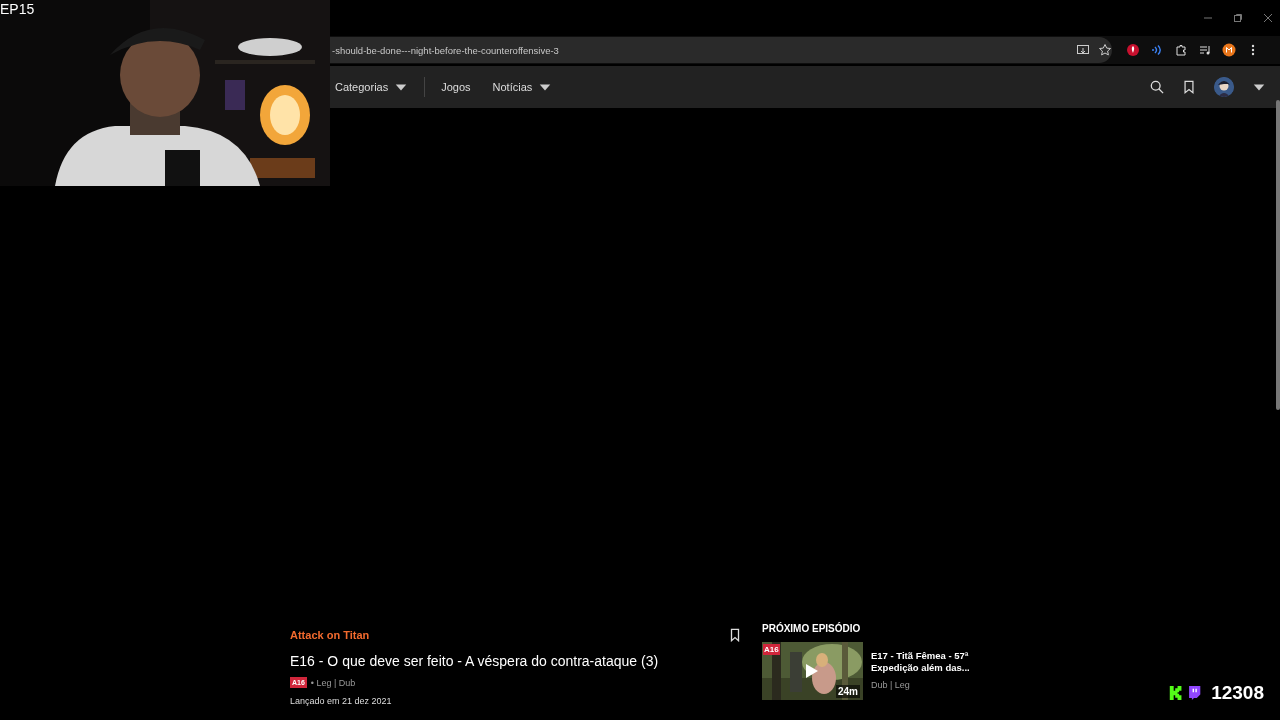 The width and height of the screenshot is (1280, 720). What do you see at coordinates (812, 671) in the screenshot?
I see `play-icon` at bounding box center [812, 671].